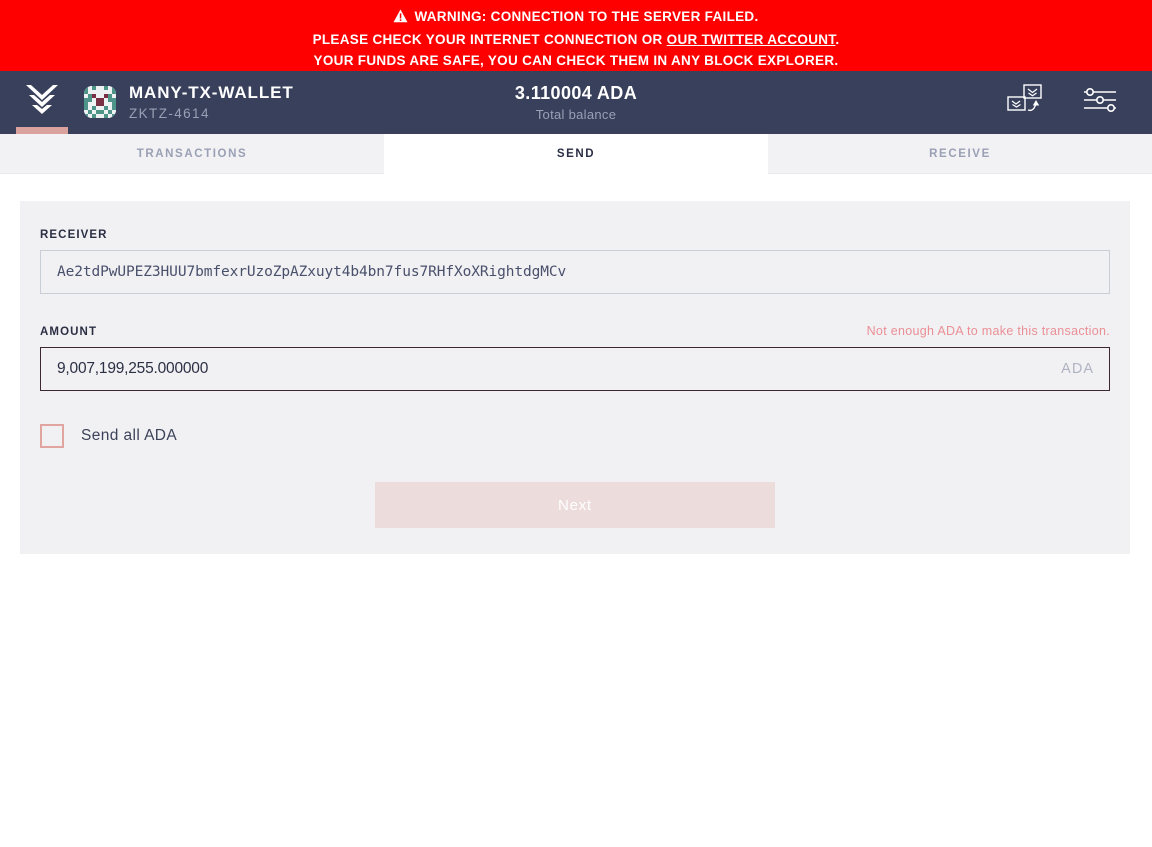 This screenshot has width=1152, height=847. What do you see at coordinates (575, 235) in the screenshot?
I see `receiver-label-row: RECEIVER` at bounding box center [575, 235].